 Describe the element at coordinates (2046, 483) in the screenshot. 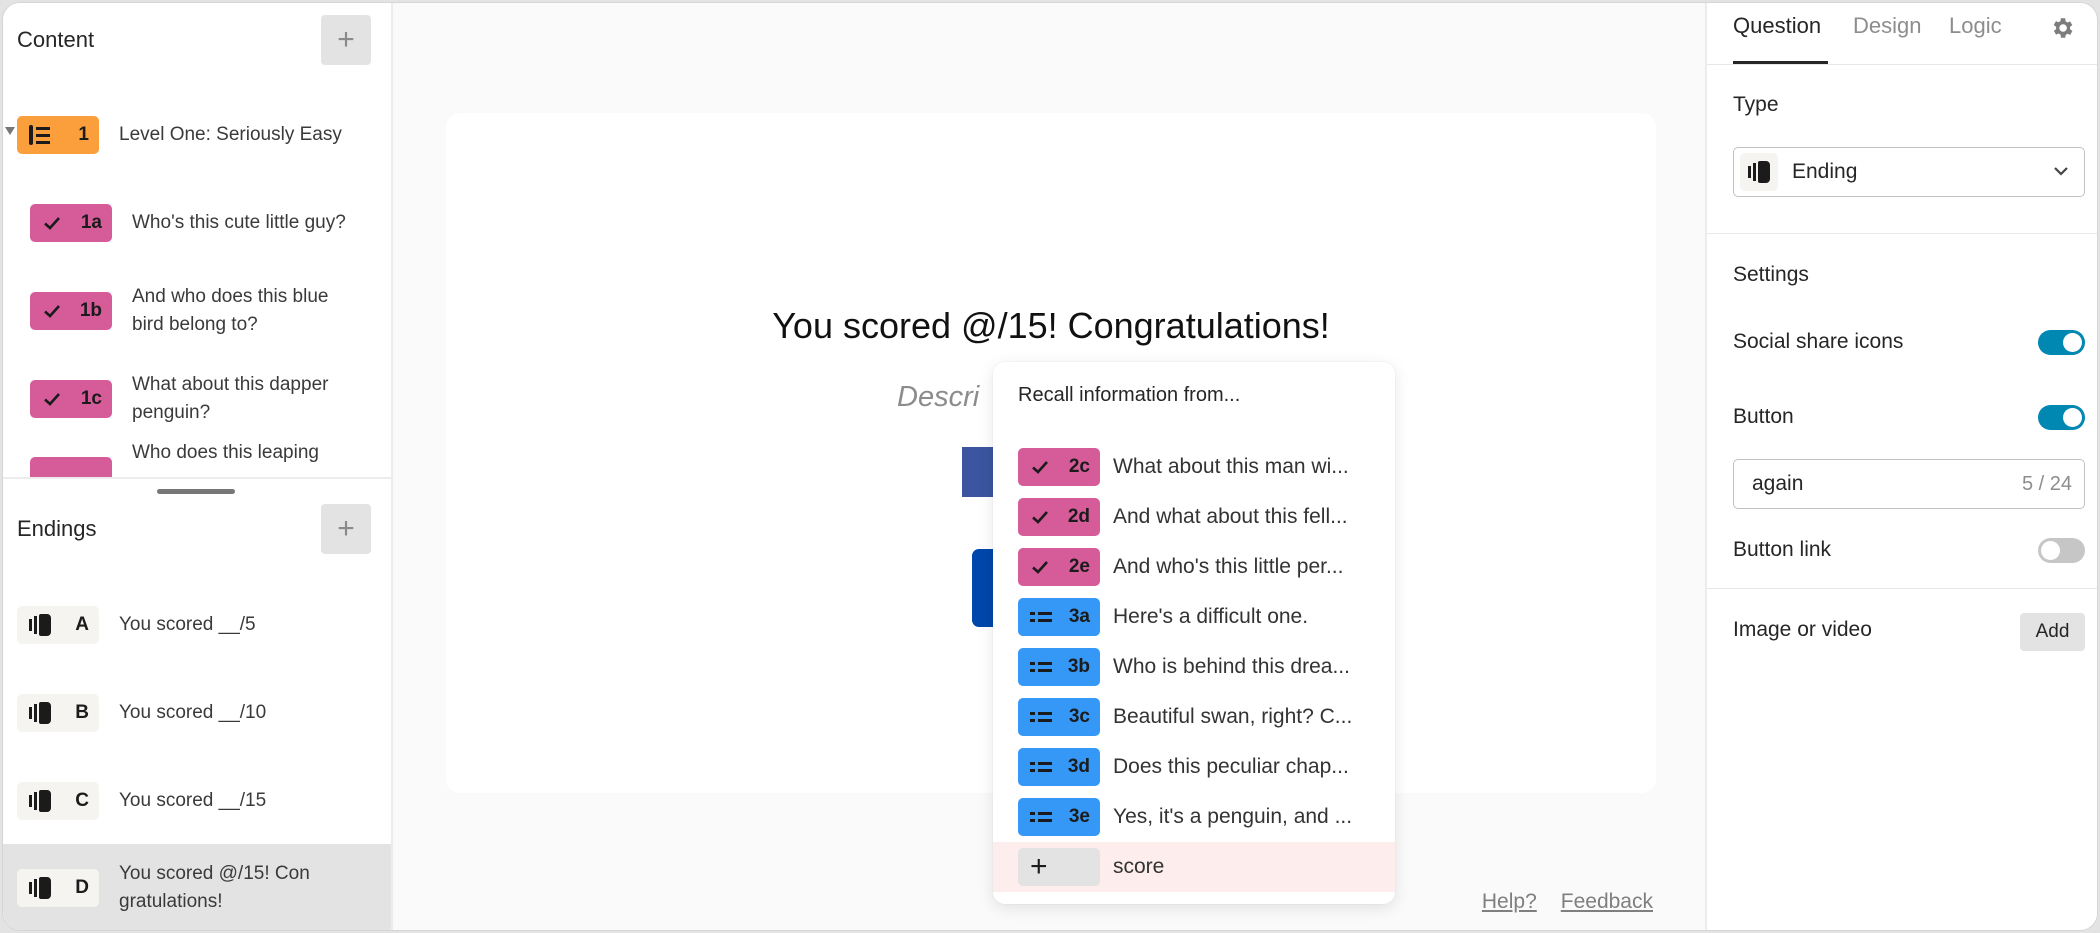

I see `char-counter: 5 / 24` at that location.